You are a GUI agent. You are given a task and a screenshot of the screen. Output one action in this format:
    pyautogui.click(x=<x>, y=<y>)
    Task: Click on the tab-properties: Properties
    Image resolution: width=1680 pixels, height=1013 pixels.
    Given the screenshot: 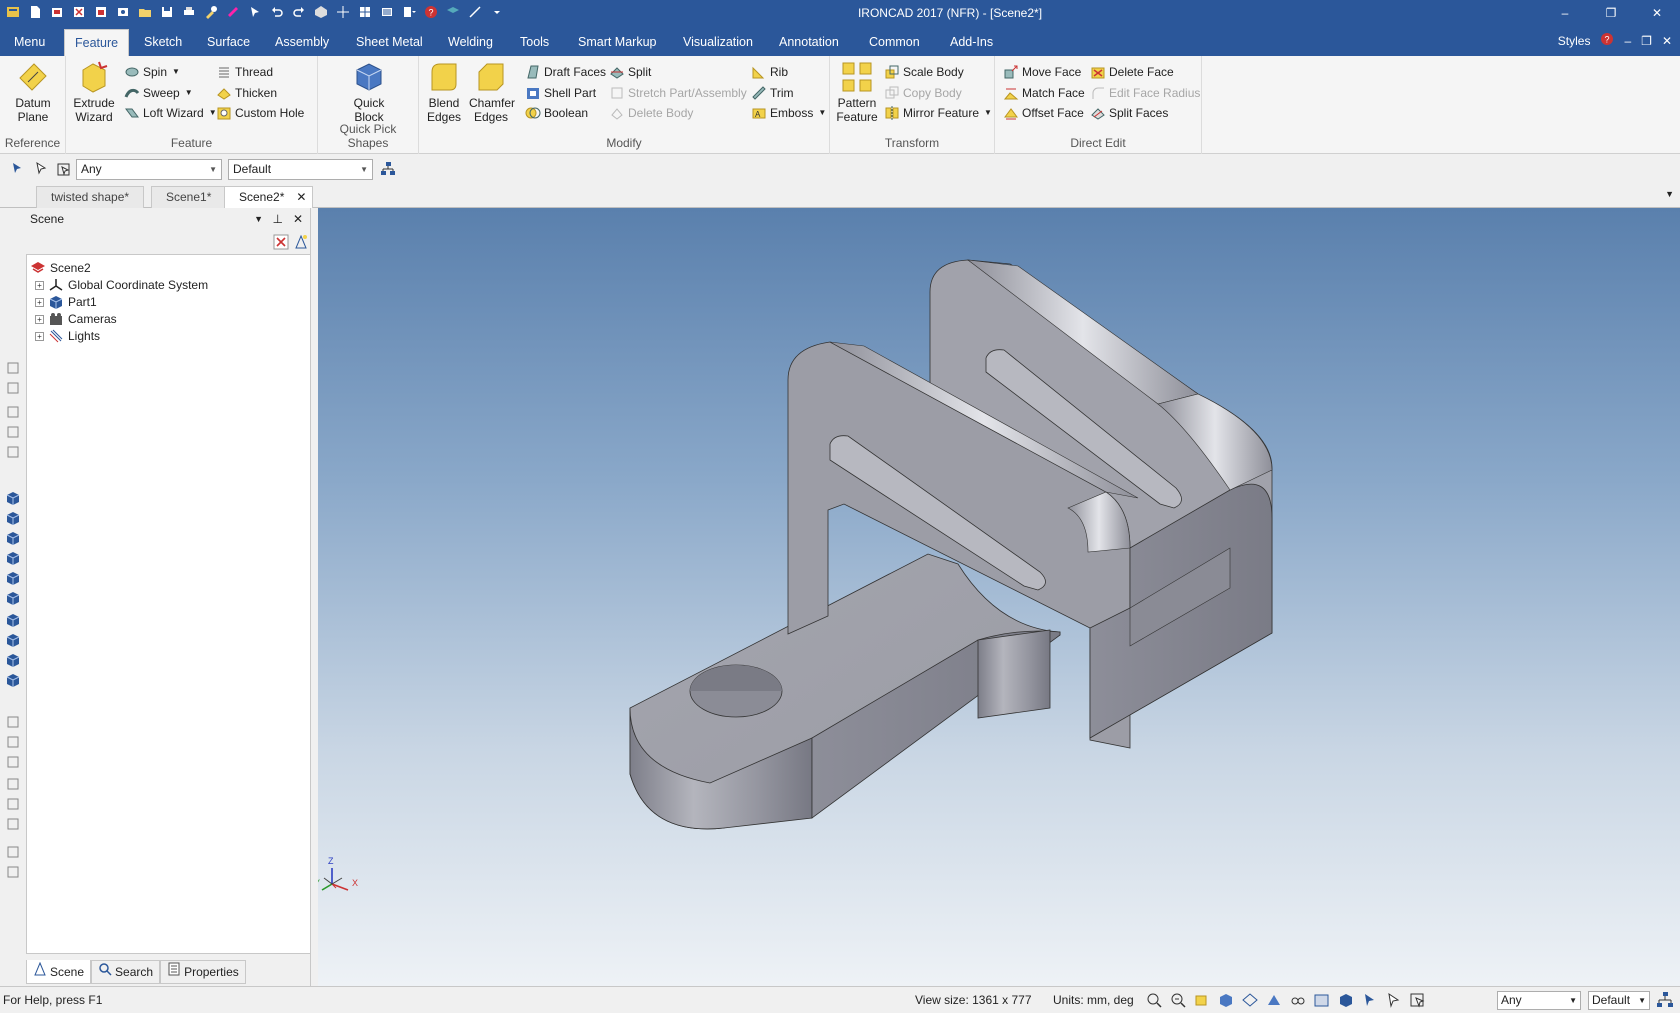 What is the action you would take?
    pyautogui.click(x=203, y=972)
    